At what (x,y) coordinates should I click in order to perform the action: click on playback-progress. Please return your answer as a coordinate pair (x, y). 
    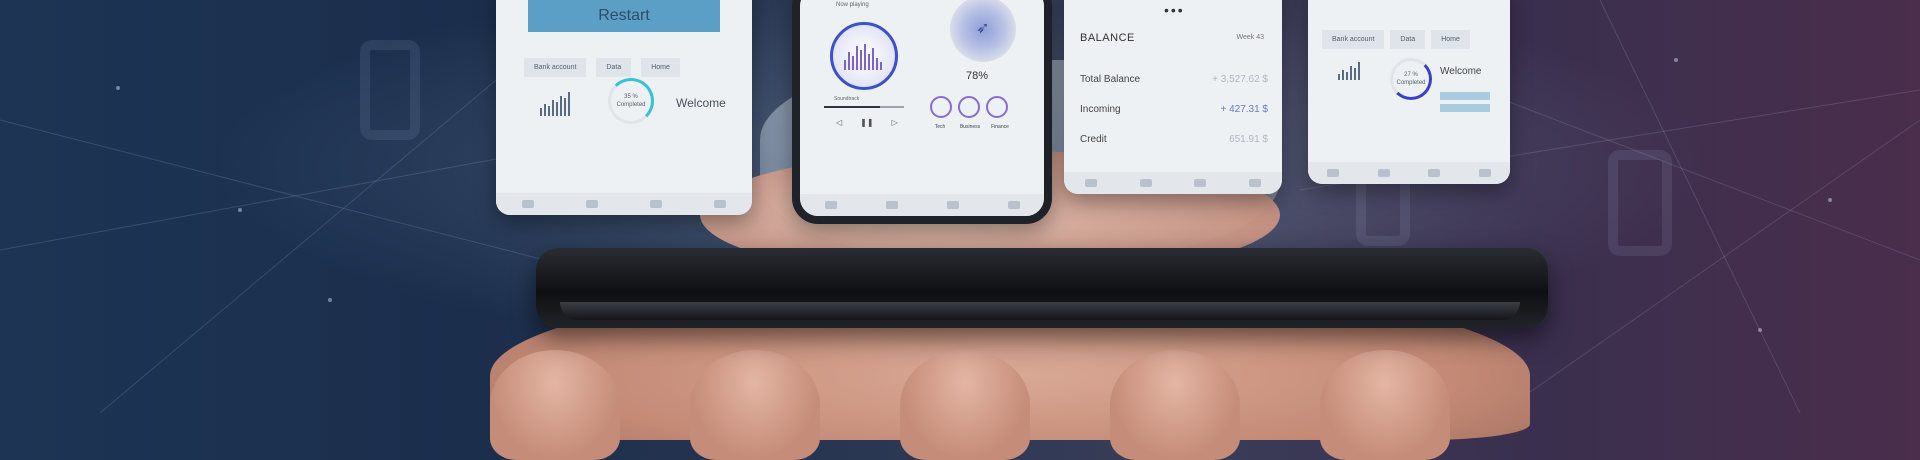
    Looking at the image, I should click on (864, 107).